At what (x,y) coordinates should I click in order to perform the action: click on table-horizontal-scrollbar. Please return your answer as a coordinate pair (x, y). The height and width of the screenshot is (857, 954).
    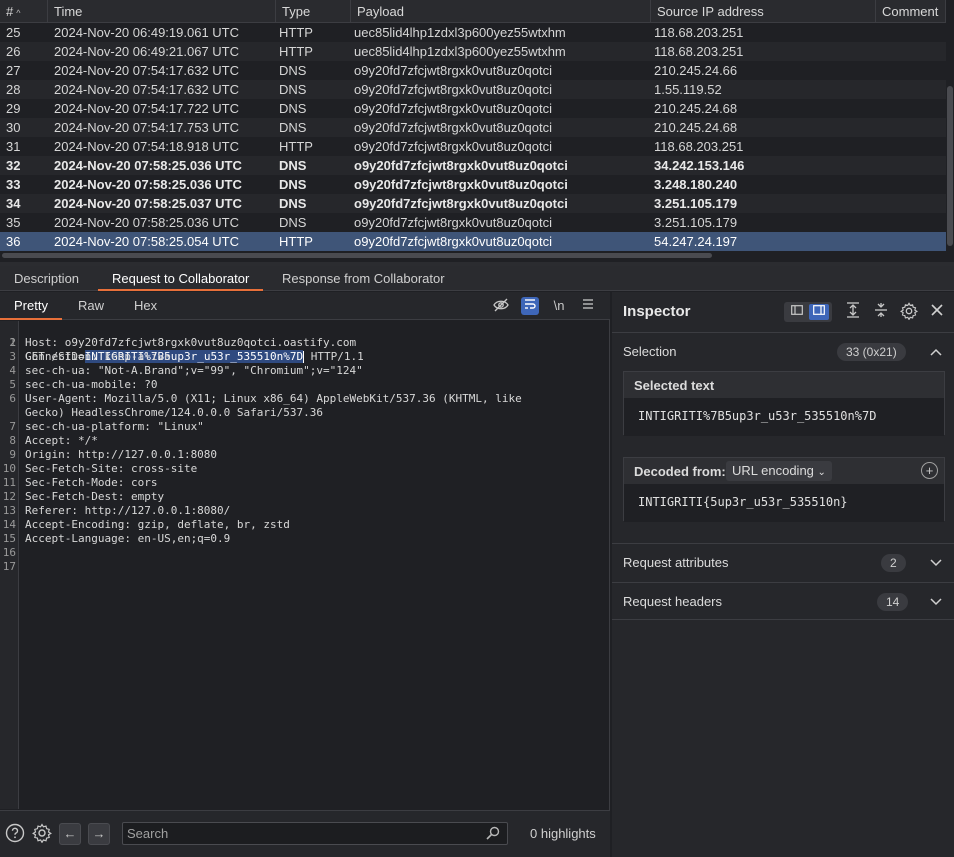
    Looking at the image, I should click on (473, 256).